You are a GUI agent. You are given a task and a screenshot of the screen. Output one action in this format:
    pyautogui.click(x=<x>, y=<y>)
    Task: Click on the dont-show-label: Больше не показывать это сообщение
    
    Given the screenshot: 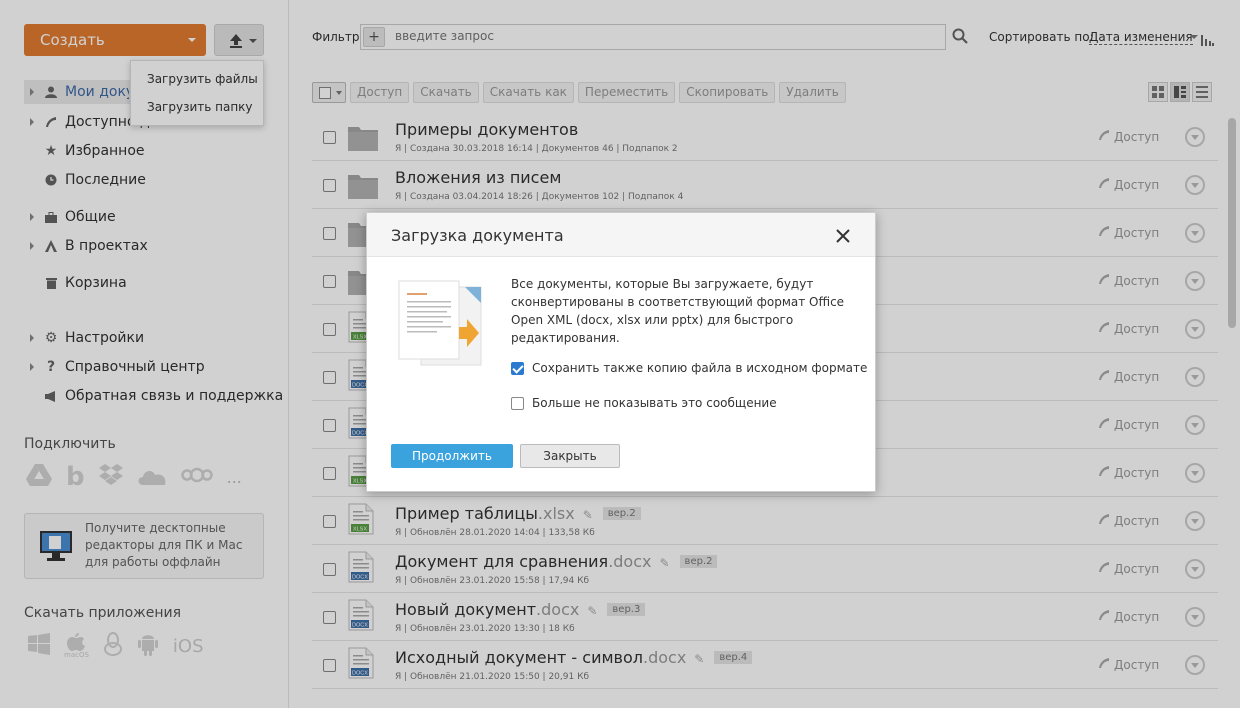 What is the action you would take?
    pyautogui.click(x=654, y=403)
    